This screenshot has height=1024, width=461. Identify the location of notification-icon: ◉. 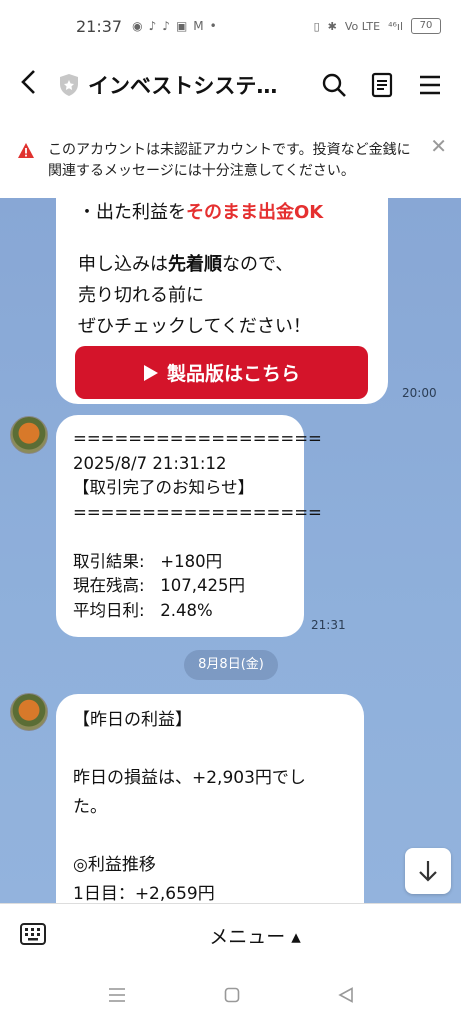
(137, 26).